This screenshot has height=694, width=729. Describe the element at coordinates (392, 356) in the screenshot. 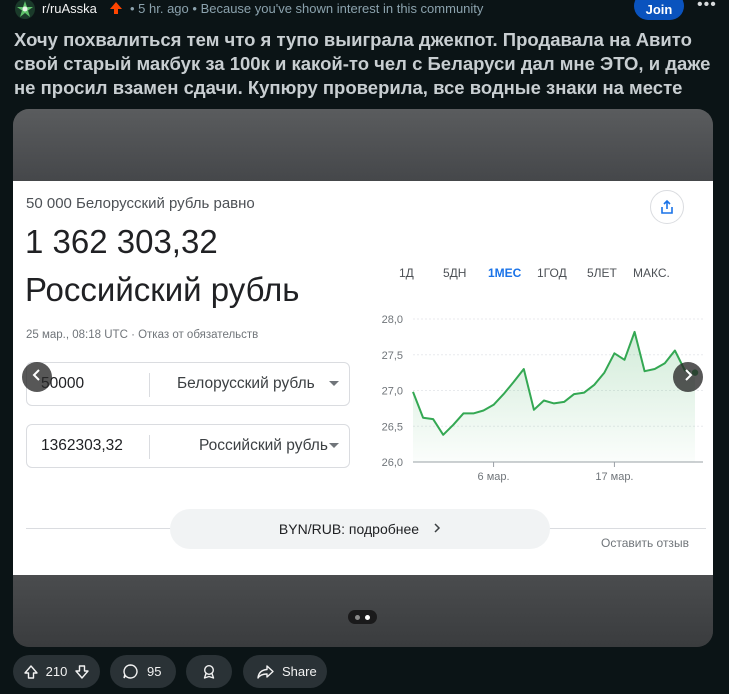

I see `y-tick-label: 27,5` at that location.